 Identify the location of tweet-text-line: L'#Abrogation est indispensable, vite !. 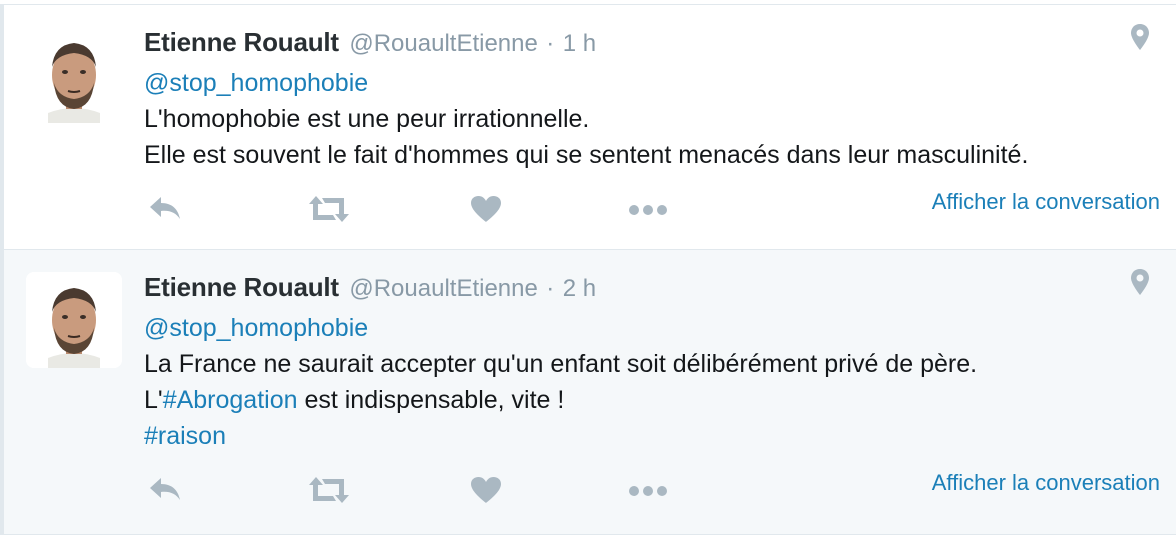
(560, 400).